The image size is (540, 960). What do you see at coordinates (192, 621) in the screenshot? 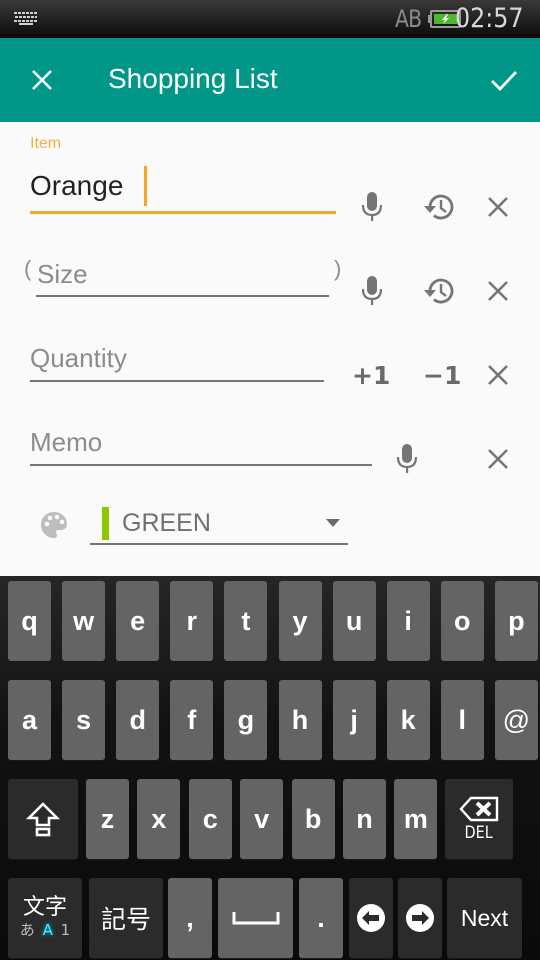
I see `key-r: r` at bounding box center [192, 621].